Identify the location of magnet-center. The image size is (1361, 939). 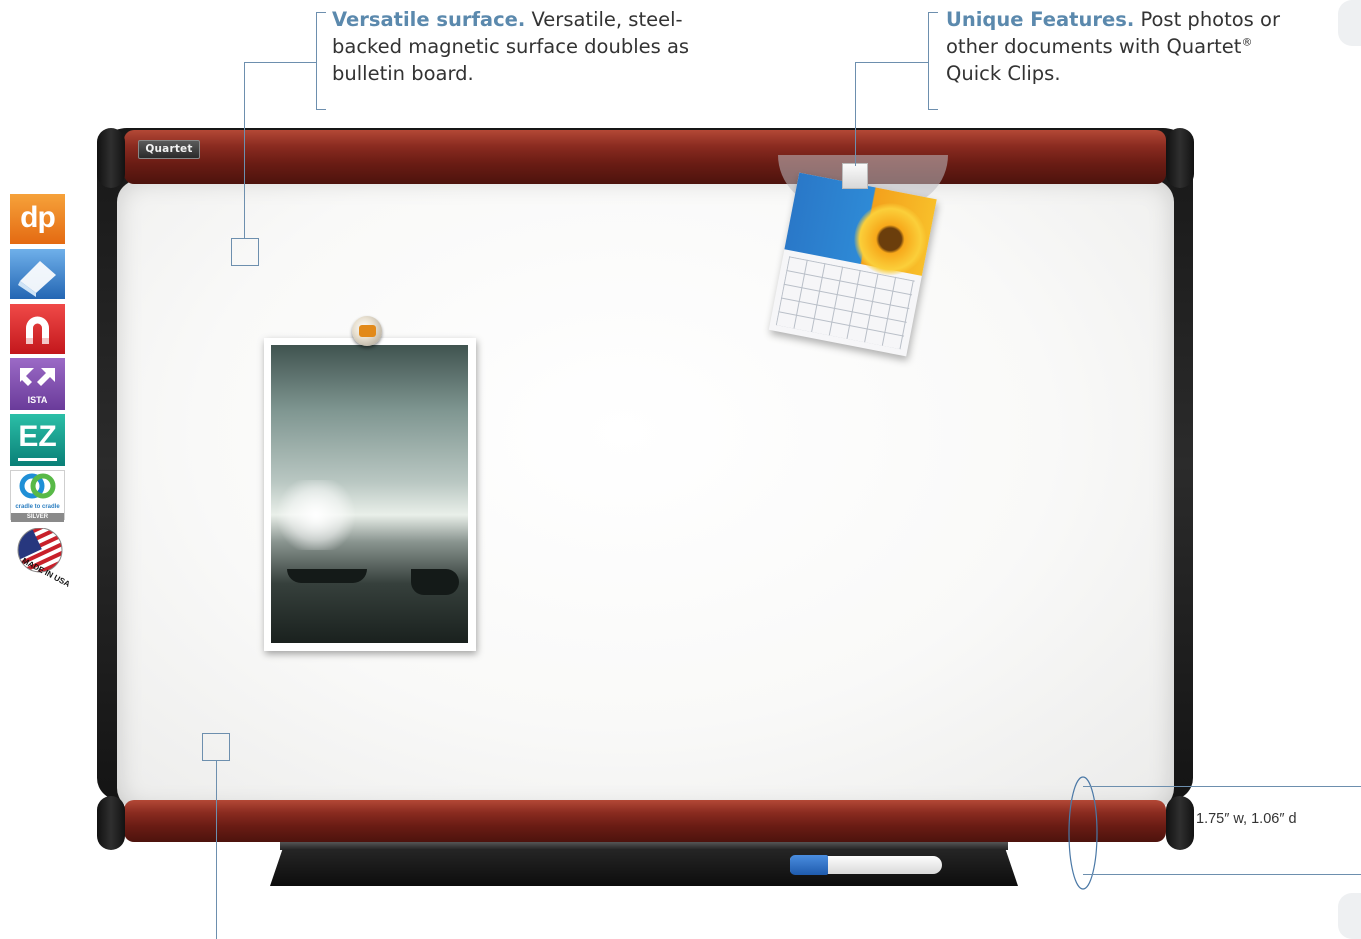
(367, 331).